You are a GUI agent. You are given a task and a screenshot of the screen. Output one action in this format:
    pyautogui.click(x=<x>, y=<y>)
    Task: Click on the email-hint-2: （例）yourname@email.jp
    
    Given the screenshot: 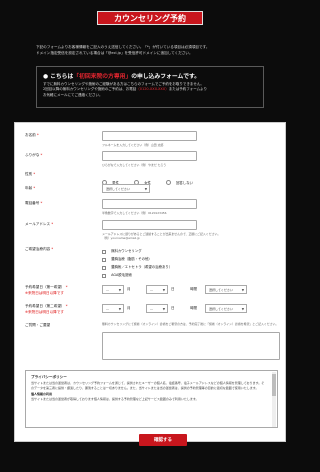 What is the action you would take?
    pyautogui.click(x=121, y=238)
    